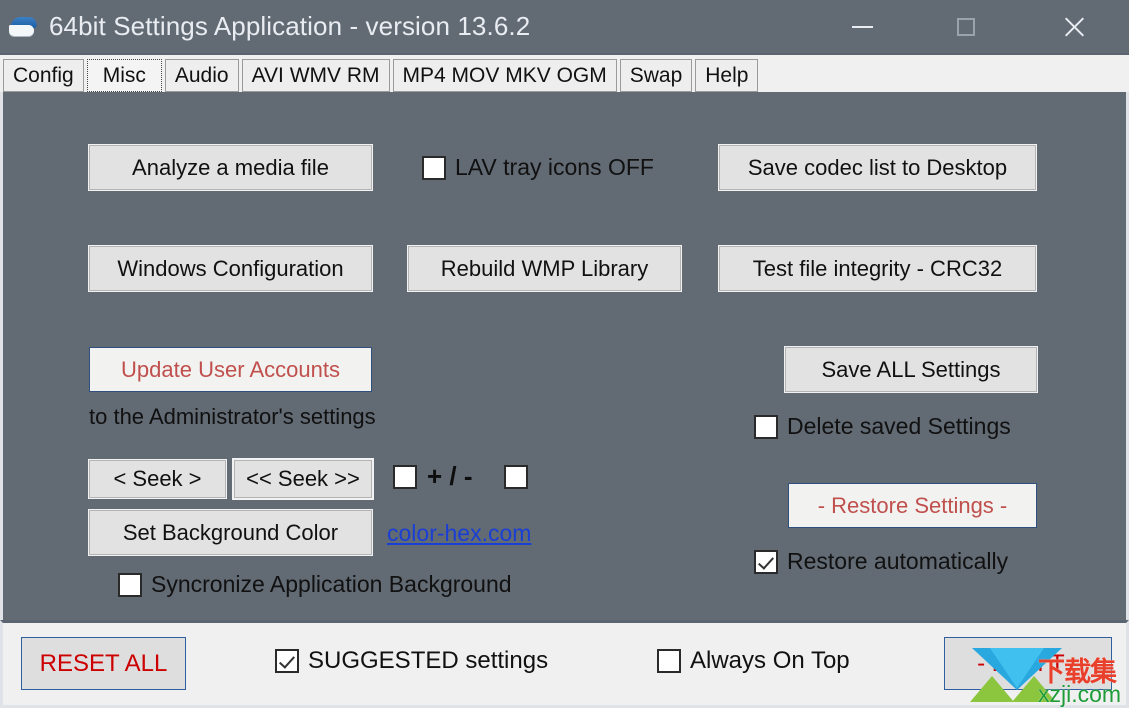 This screenshot has height=708, width=1129. I want to click on tab-audio: Audio, so click(201, 75).